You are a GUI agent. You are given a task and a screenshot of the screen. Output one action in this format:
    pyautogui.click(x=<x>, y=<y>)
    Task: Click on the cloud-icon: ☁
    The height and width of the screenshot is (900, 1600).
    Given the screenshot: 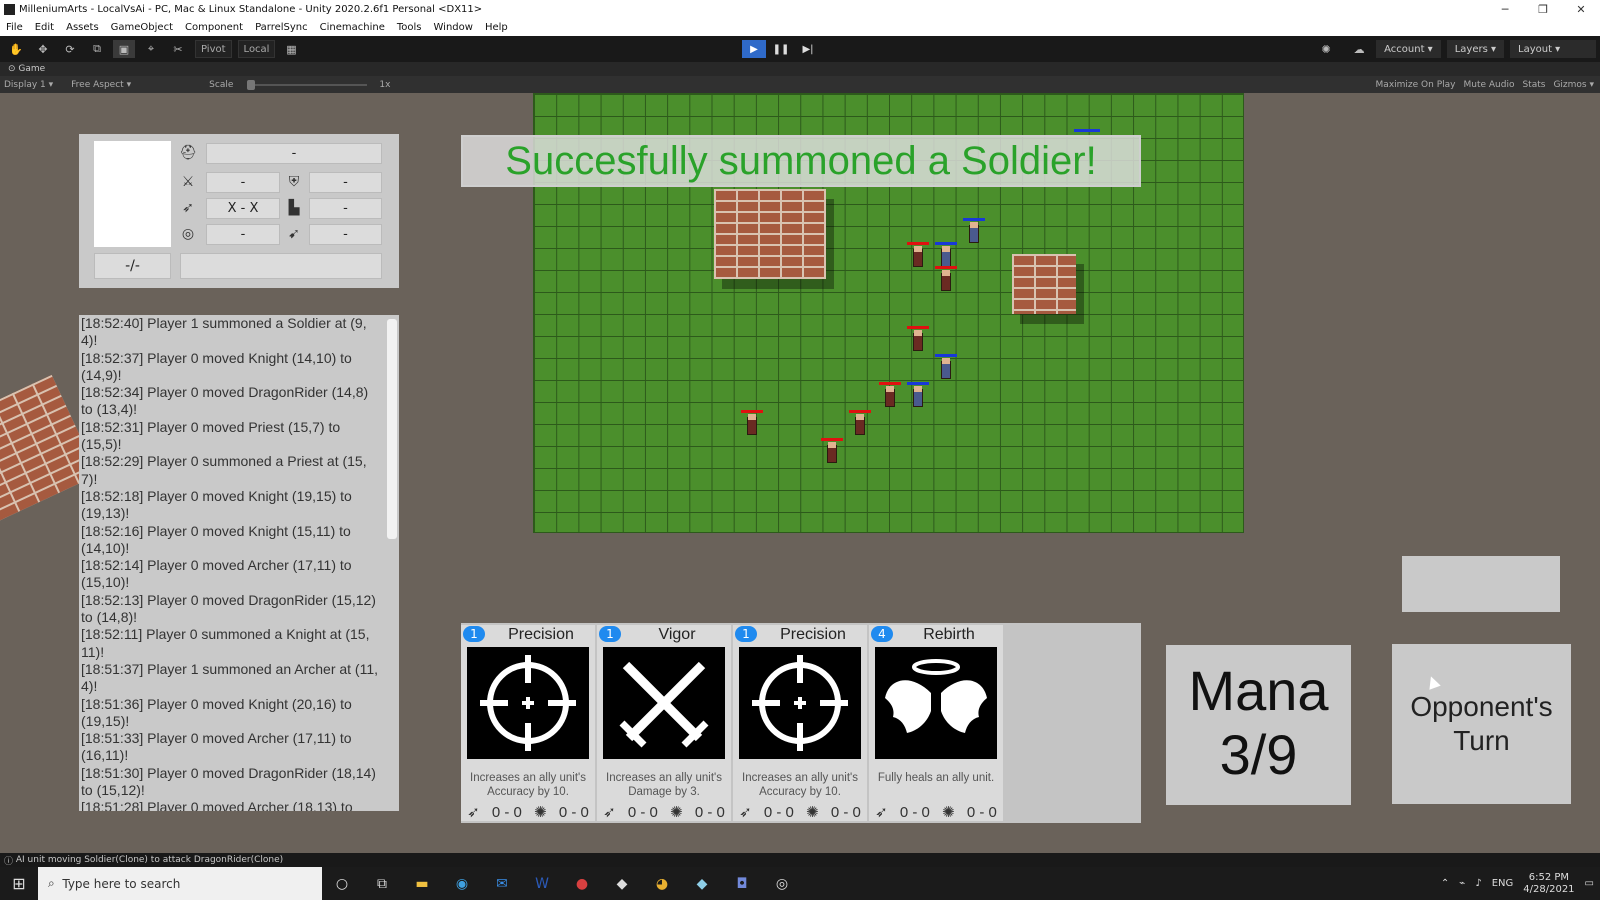 What is the action you would take?
    pyautogui.click(x=1359, y=49)
    